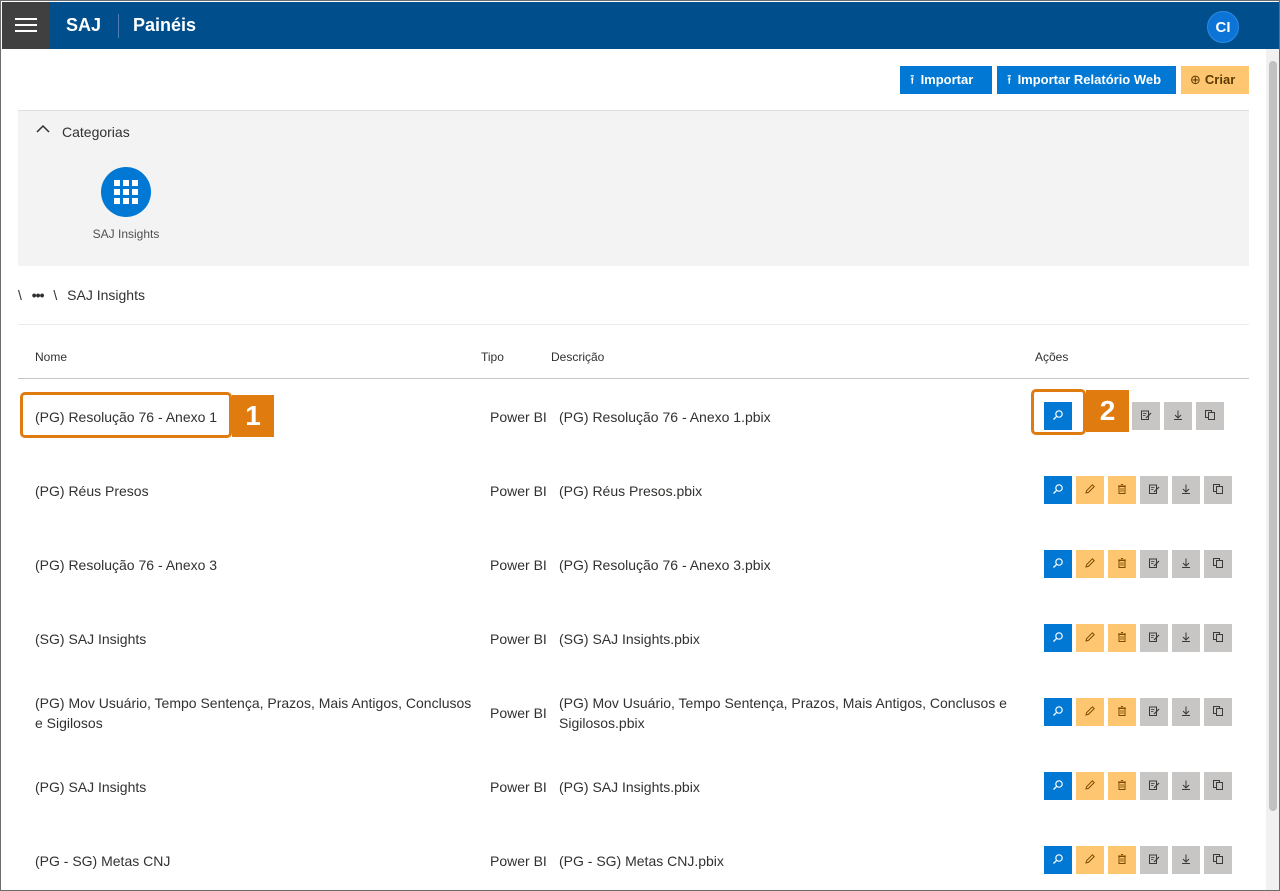 The width and height of the screenshot is (1280, 891). I want to click on category-circle, so click(126, 192).